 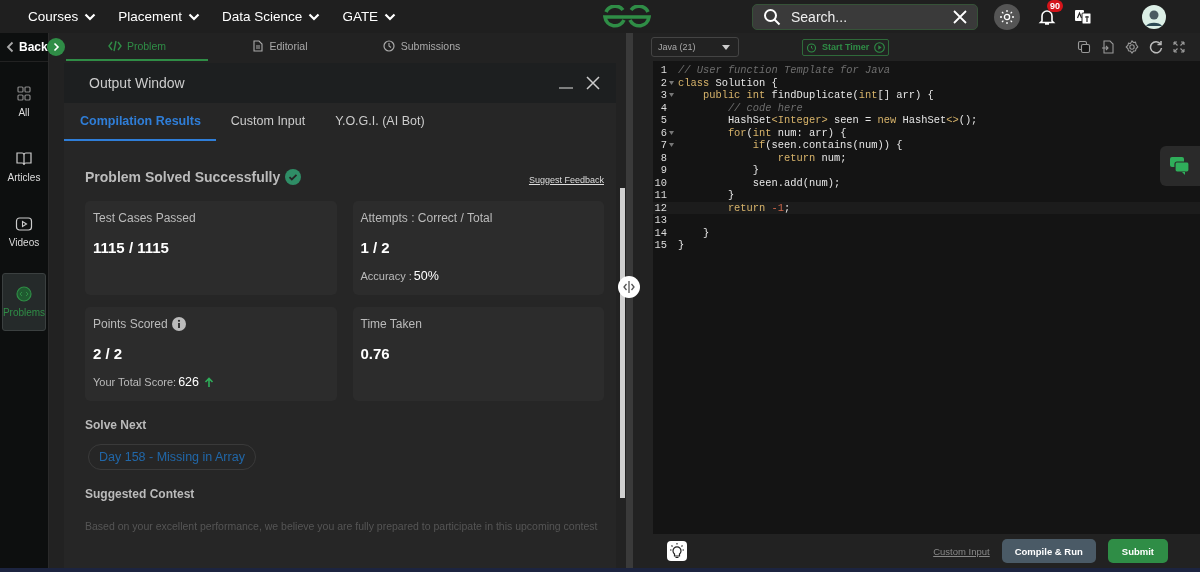 What do you see at coordinates (772, 16) in the screenshot?
I see `search-icon` at bounding box center [772, 16].